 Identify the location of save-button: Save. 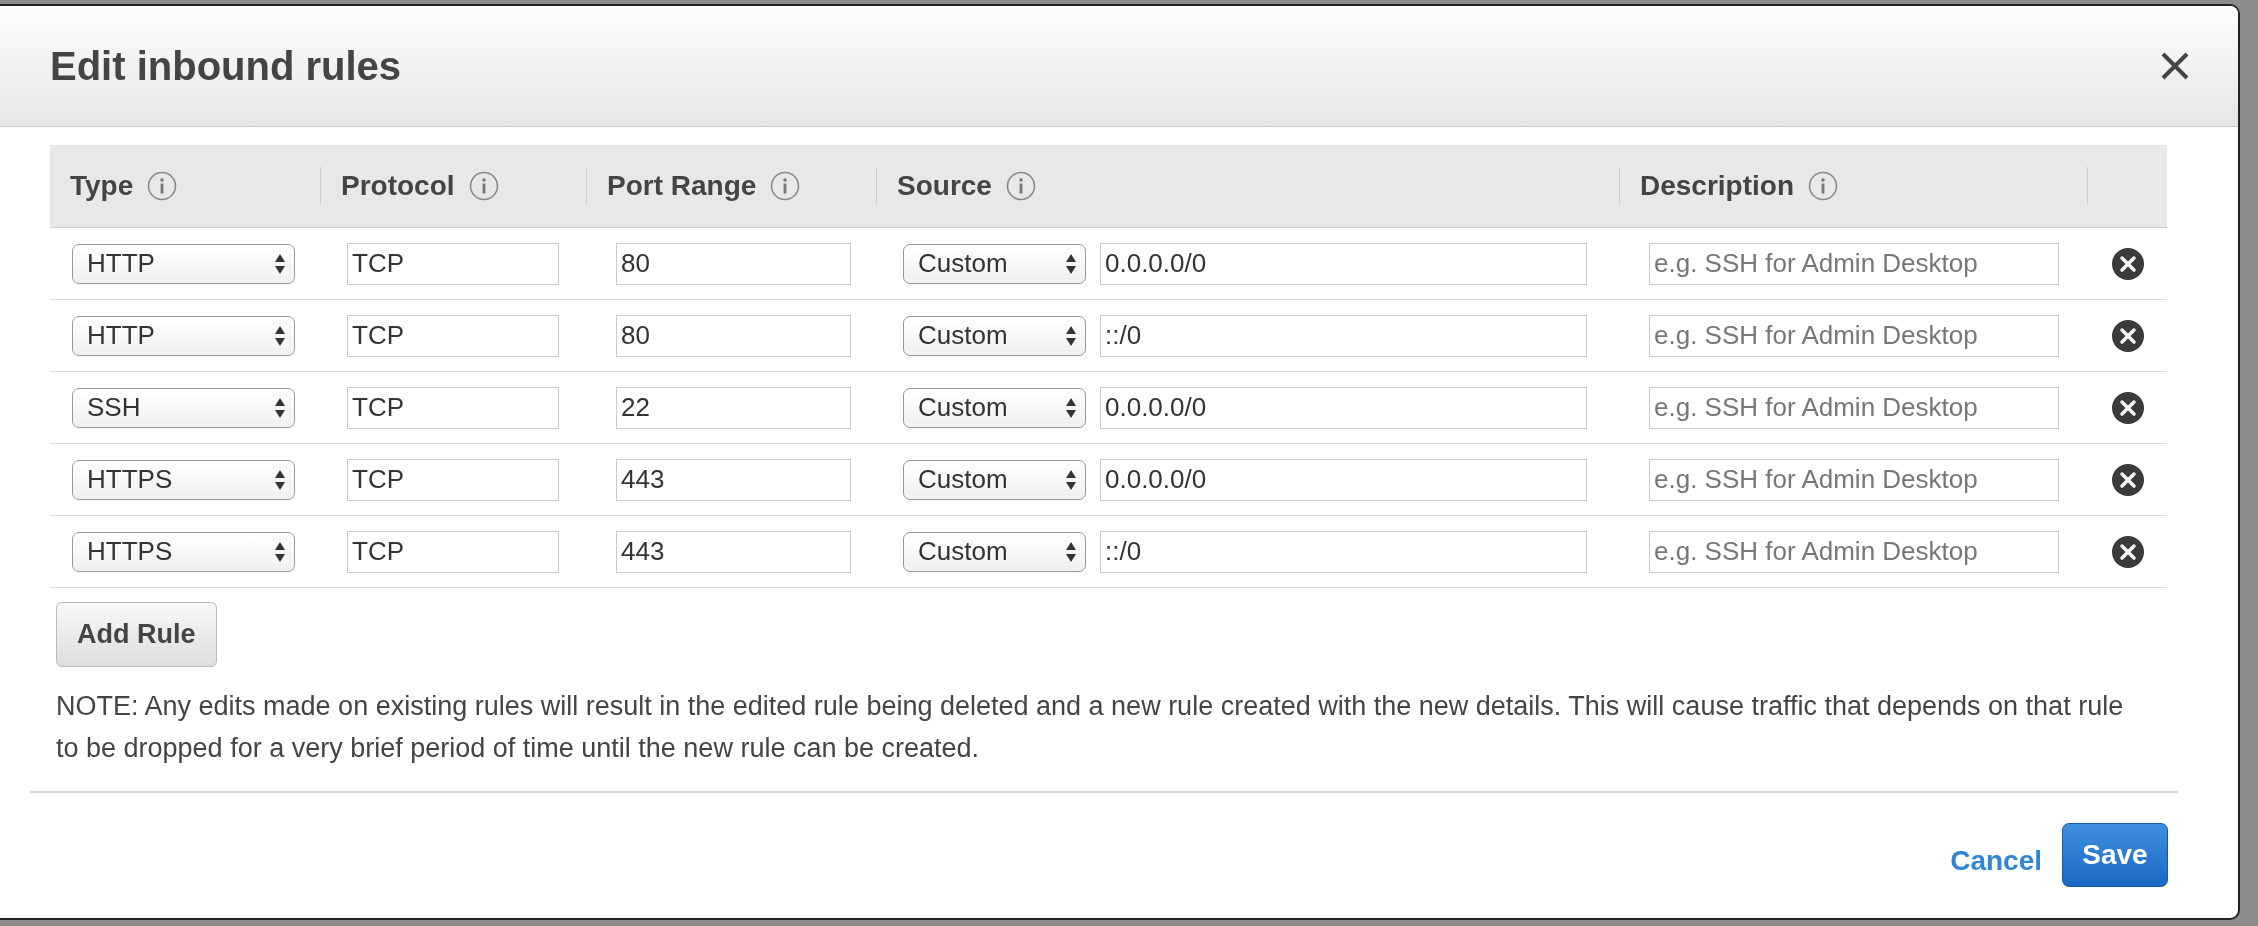
(2115, 855).